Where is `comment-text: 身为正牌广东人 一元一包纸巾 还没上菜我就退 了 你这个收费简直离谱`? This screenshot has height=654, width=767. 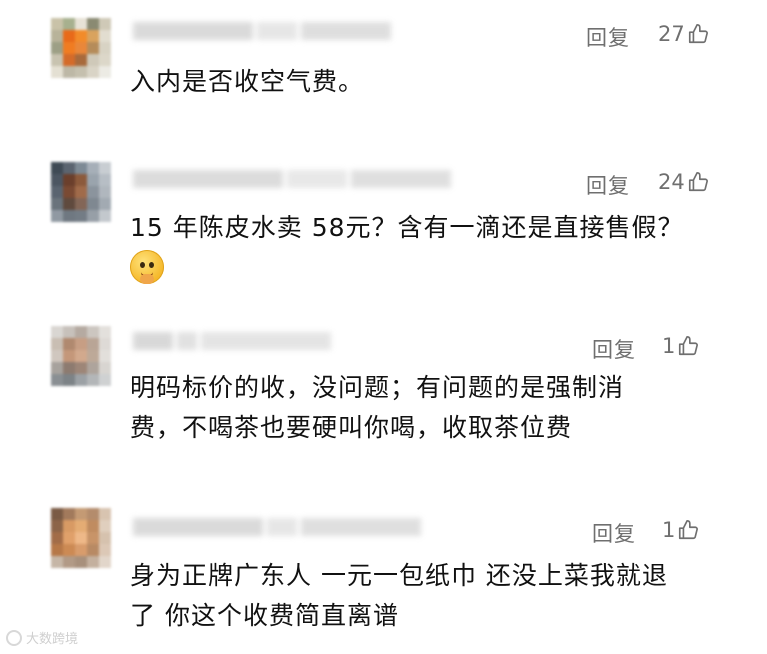 comment-text: 身为正牌广东人 一元一包纸巾 还没上菜我就退 了 你这个收费简直离谱 is located at coordinates (399, 596).